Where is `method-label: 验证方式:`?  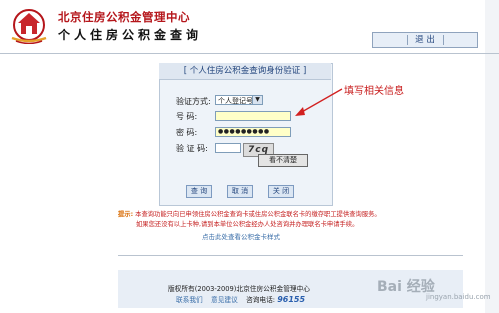
method-label: 验证方式: is located at coordinates (193, 101).